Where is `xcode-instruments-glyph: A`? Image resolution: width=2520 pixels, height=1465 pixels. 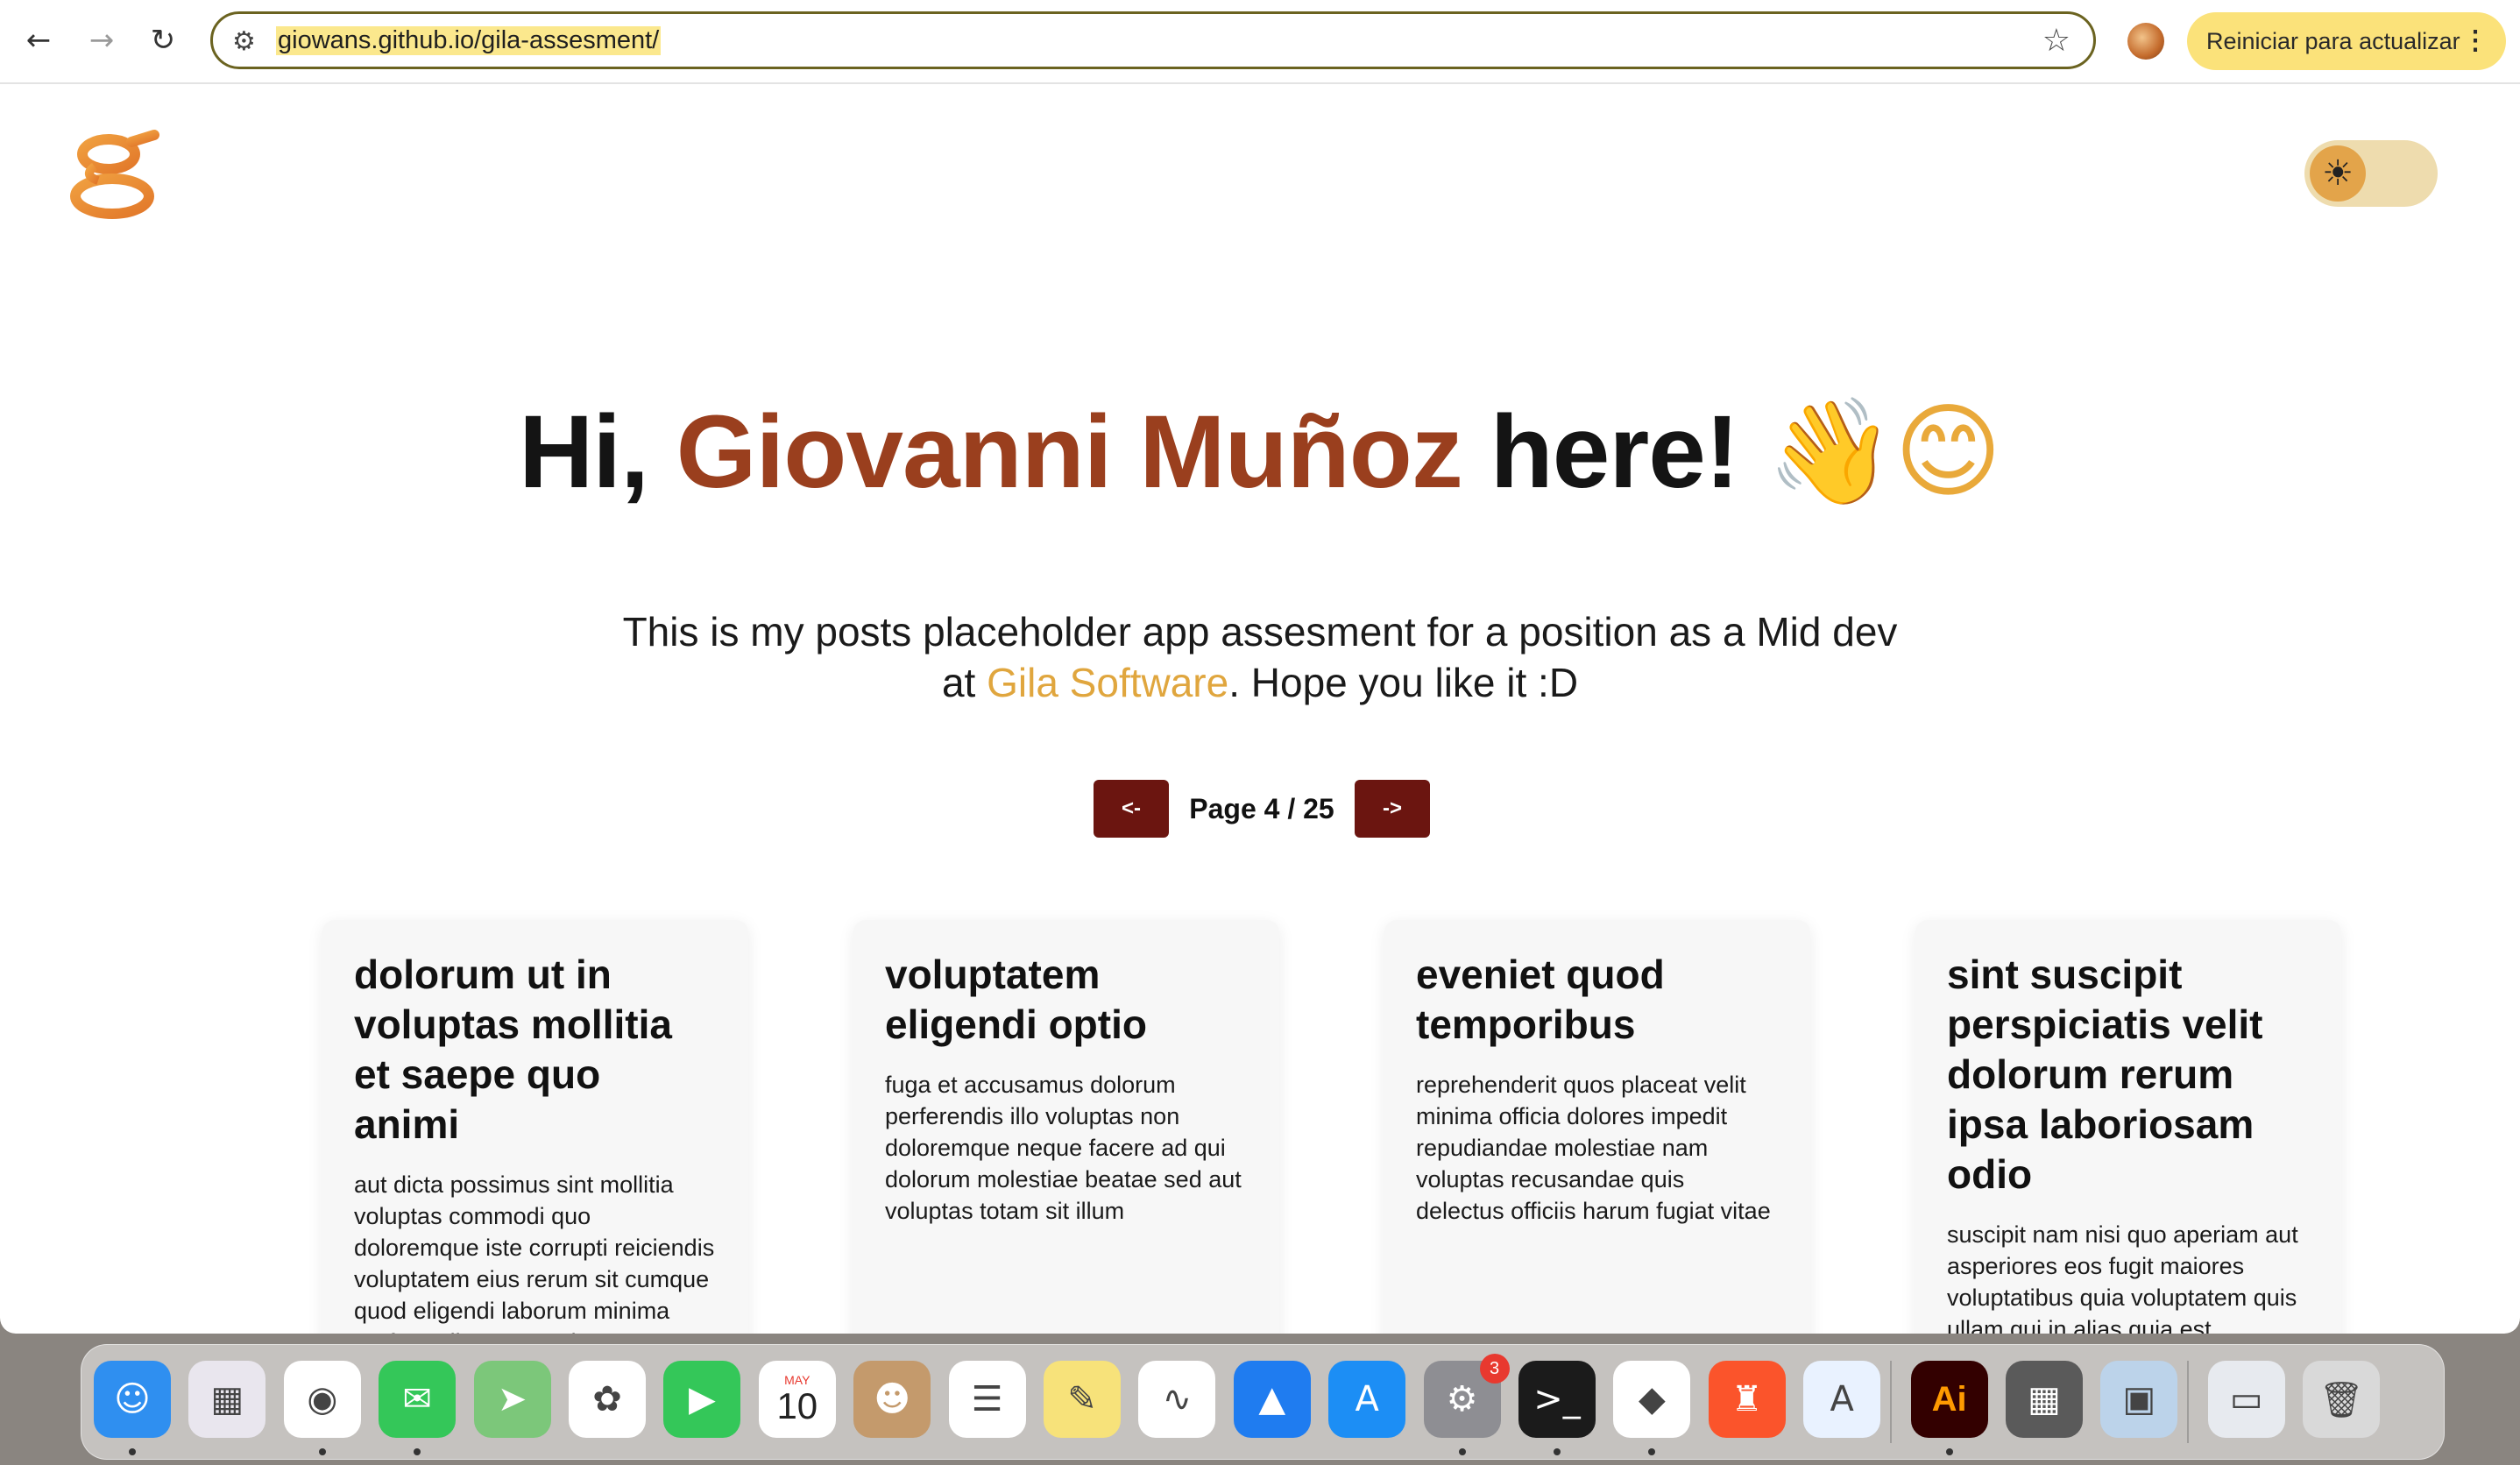
xcode-instruments-glyph: A is located at coordinates (1842, 1399).